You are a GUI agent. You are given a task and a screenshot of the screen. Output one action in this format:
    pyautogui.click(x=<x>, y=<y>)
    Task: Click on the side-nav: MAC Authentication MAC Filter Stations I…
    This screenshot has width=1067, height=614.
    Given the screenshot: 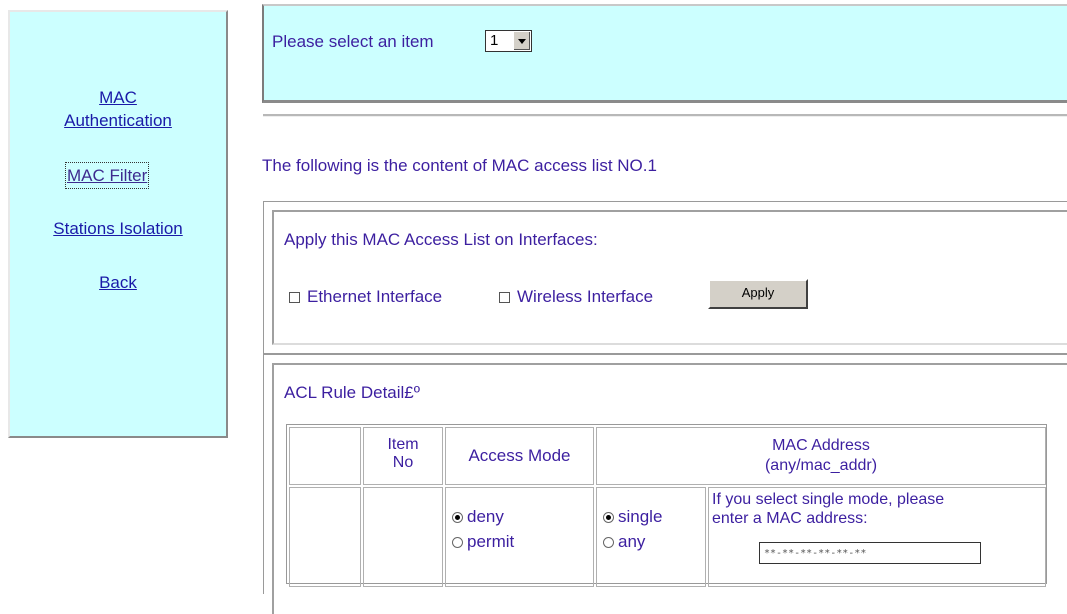 What is the action you would take?
    pyautogui.click(x=118, y=224)
    